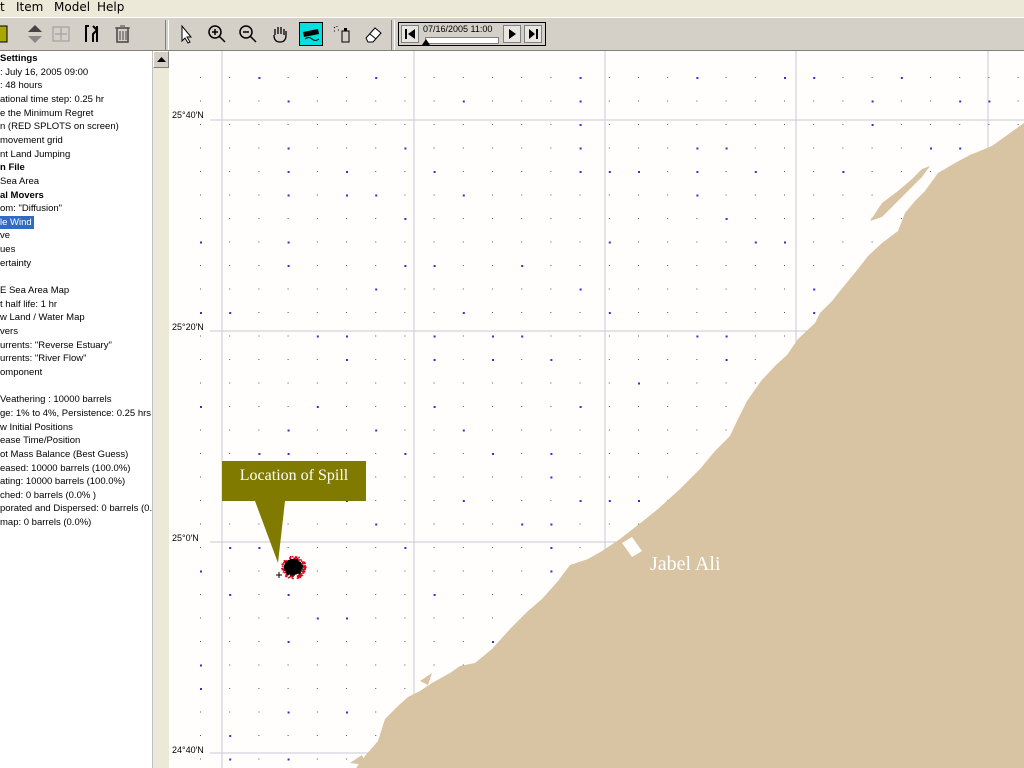 The height and width of the screenshot is (768, 1024). What do you see at coordinates (44, 72) in the screenshot?
I see `list-item: : July 16, 2005 09:00` at bounding box center [44, 72].